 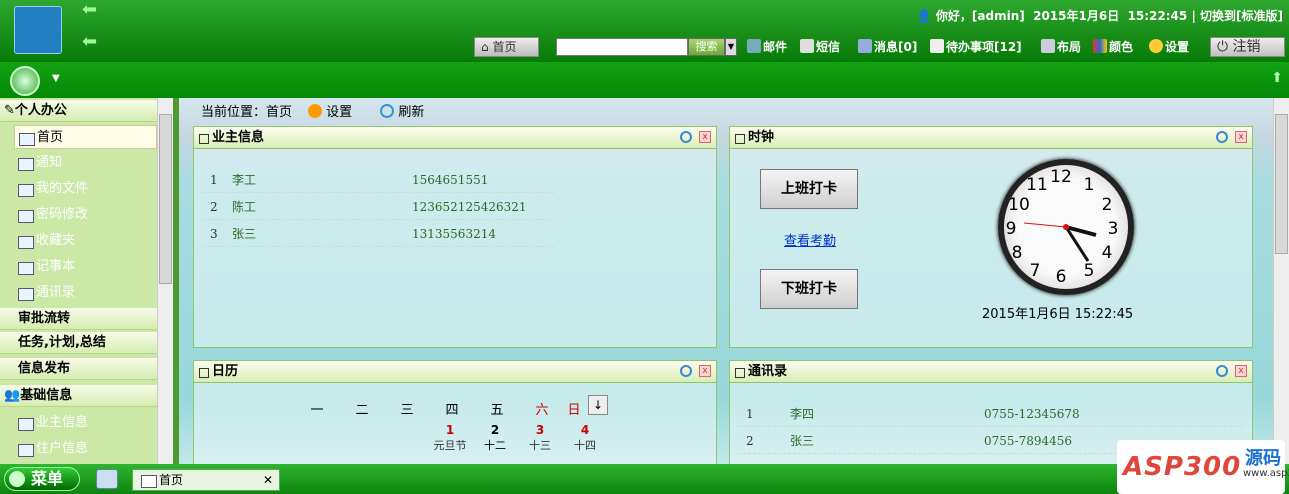 What do you see at coordinates (984, 47) in the screenshot?
I see `todo-label: 待办事项[12]` at bounding box center [984, 47].